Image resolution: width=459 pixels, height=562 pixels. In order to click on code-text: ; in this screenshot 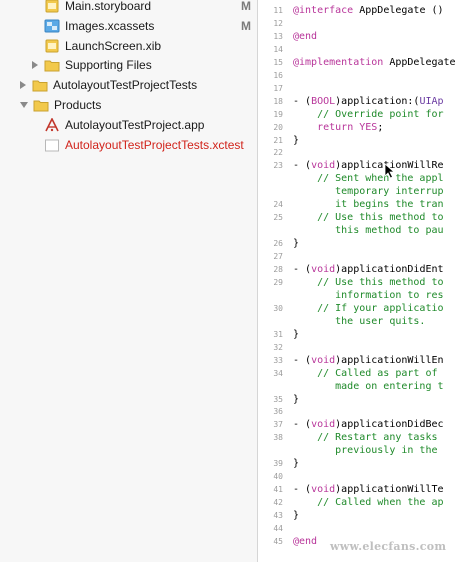, I will do `click(380, 127)`.